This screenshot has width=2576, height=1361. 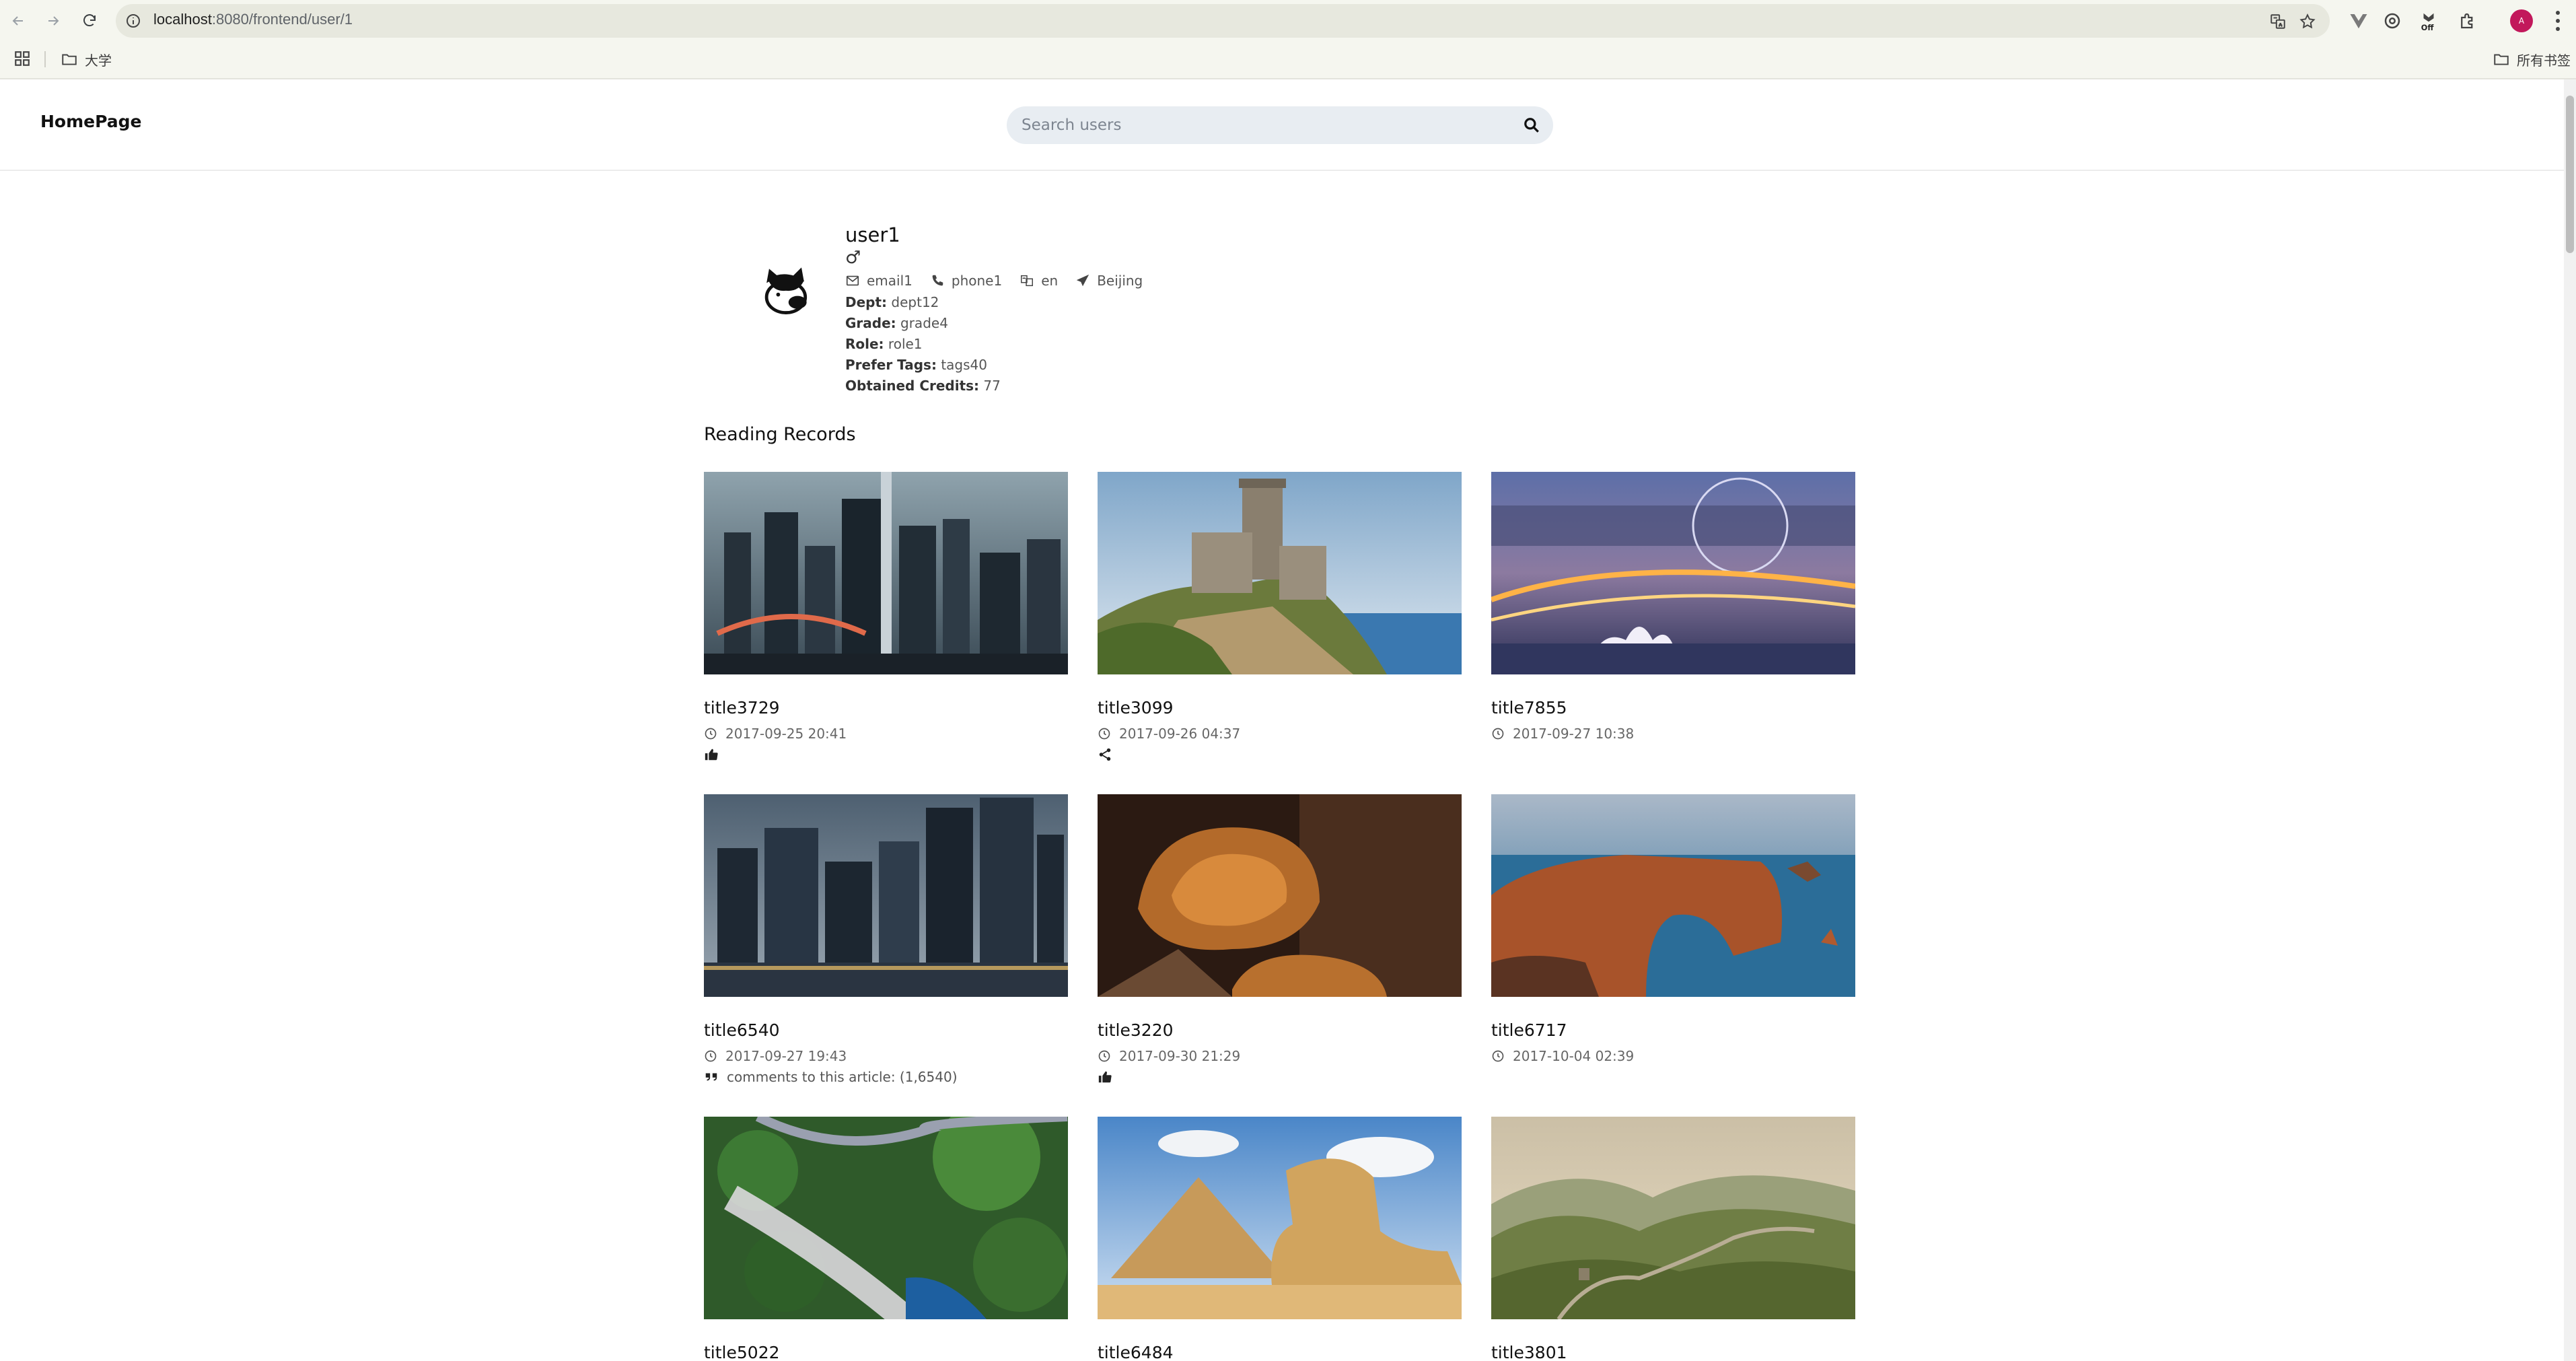 I want to click on record-title: title3220, so click(x=1280, y=1031).